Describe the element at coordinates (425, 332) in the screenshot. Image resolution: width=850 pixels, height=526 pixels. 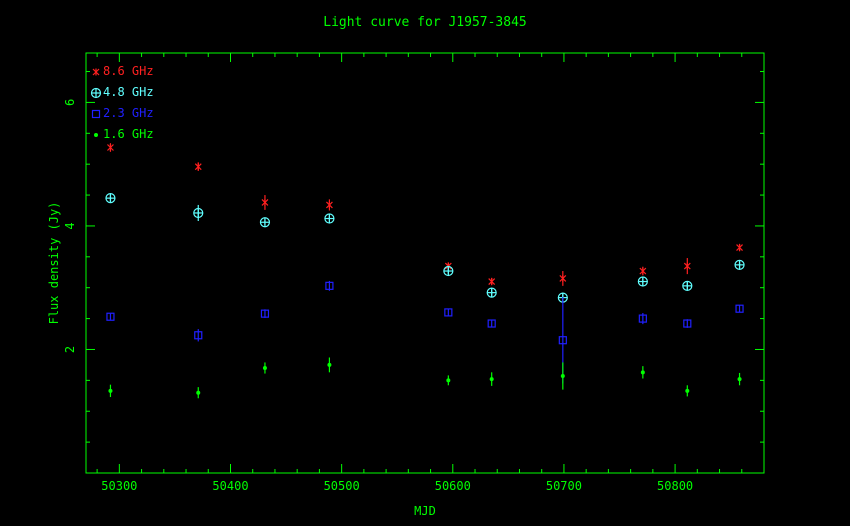
I see `series-2-3-ghz` at that location.